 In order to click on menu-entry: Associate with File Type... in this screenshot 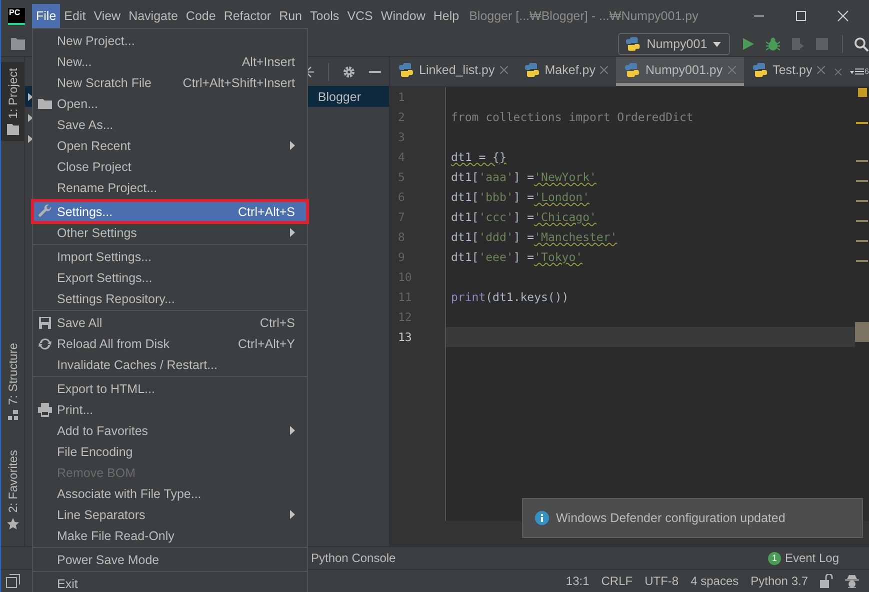, I will do `click(170, 493)`.